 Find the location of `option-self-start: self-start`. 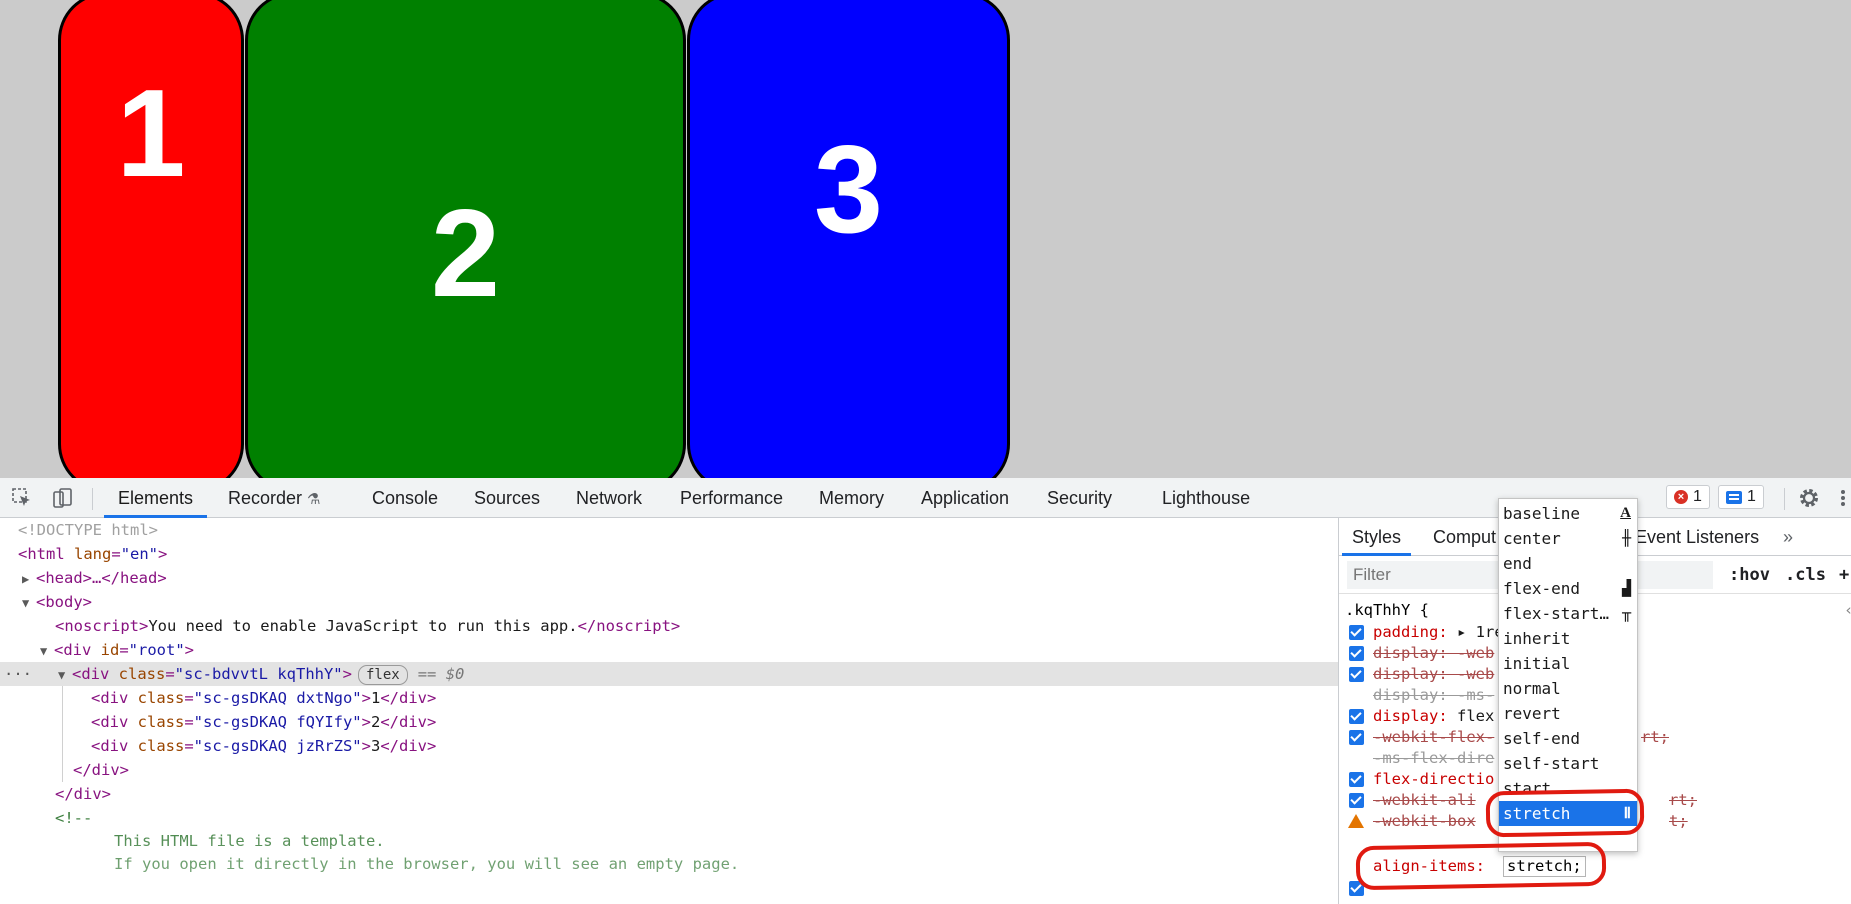

option-self-start: self-start is located at coordinates (1568, 763).